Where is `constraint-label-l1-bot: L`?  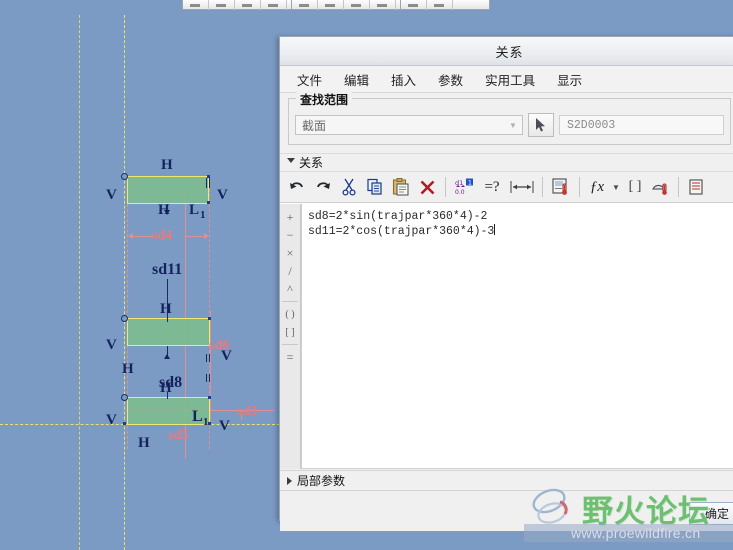
constraint-label-l1-bot: L is located at coordinates (197, 416).